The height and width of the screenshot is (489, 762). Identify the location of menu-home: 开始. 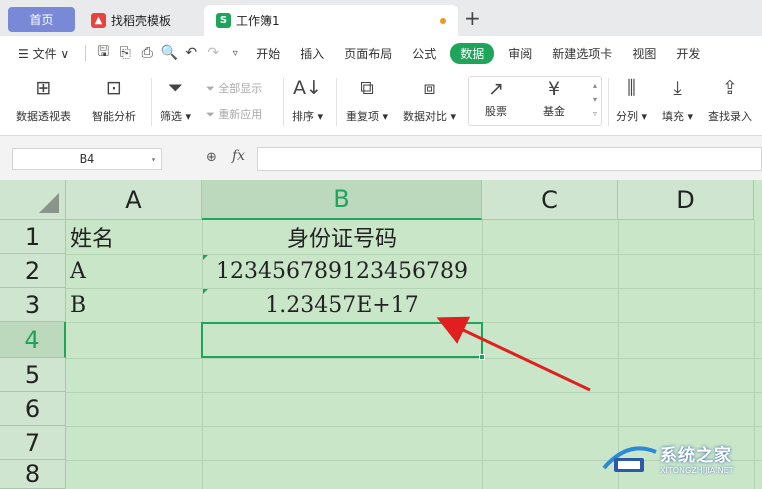
(268, 53).